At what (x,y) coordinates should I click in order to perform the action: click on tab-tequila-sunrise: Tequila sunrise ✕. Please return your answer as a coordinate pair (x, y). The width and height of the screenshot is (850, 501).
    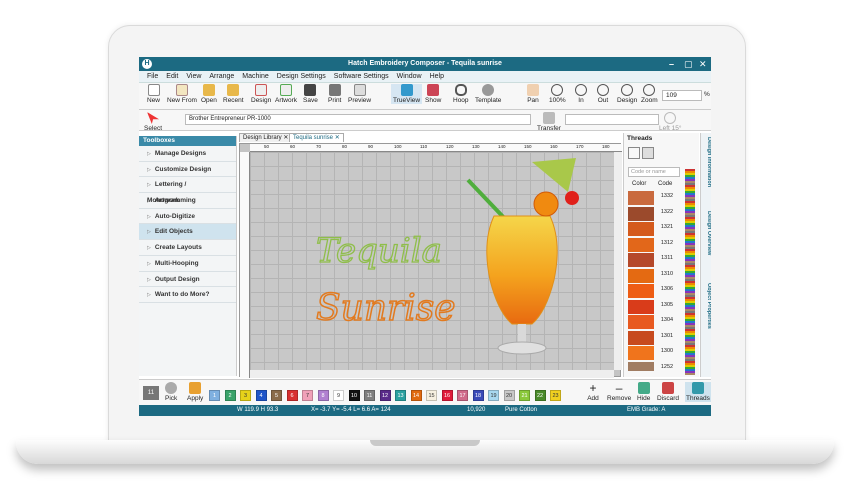
    Looking at the image, I should click on (316, 137).